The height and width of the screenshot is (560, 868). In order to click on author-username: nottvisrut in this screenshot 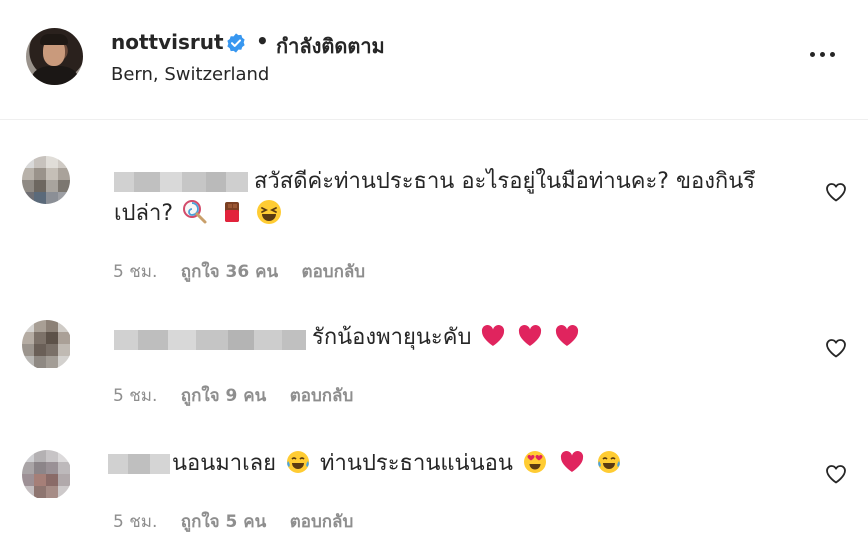, I will do `click(167, 42)`.